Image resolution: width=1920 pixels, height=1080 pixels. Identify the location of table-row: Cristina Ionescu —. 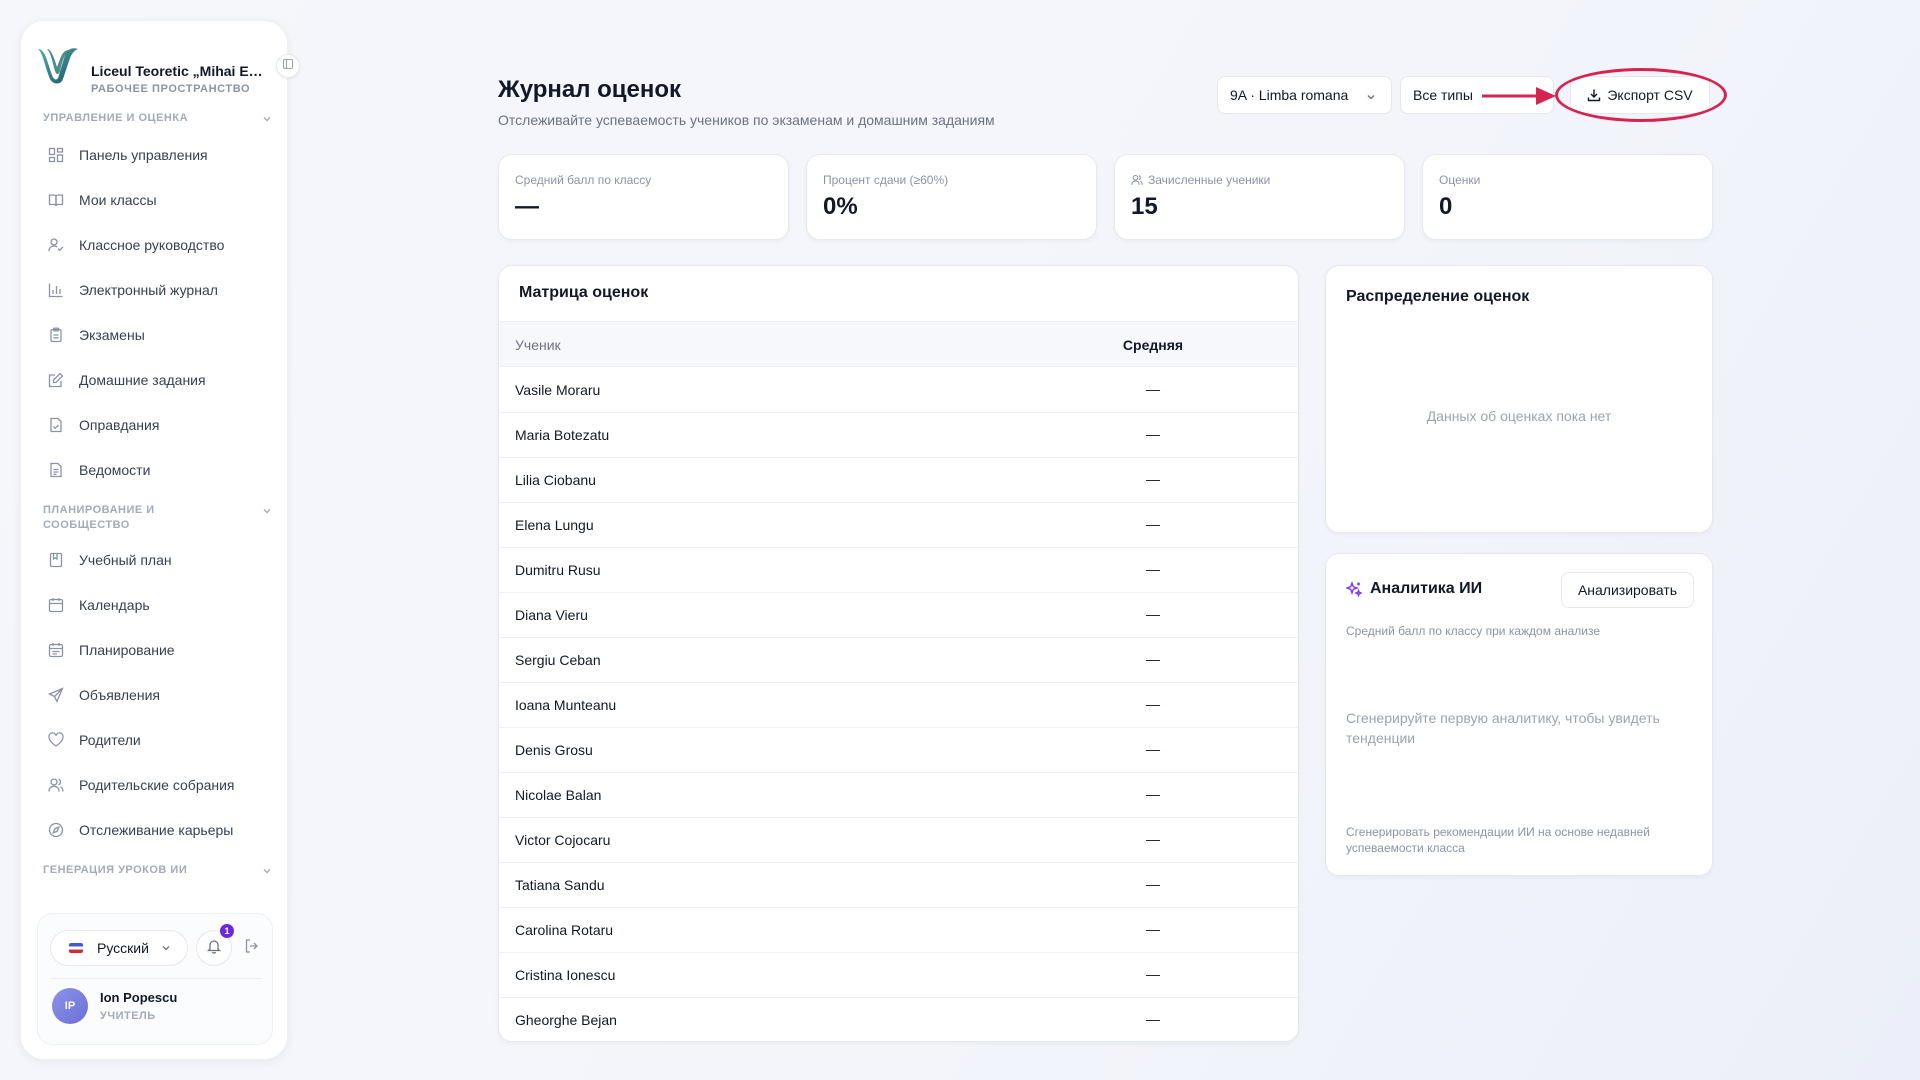
(898, 975).